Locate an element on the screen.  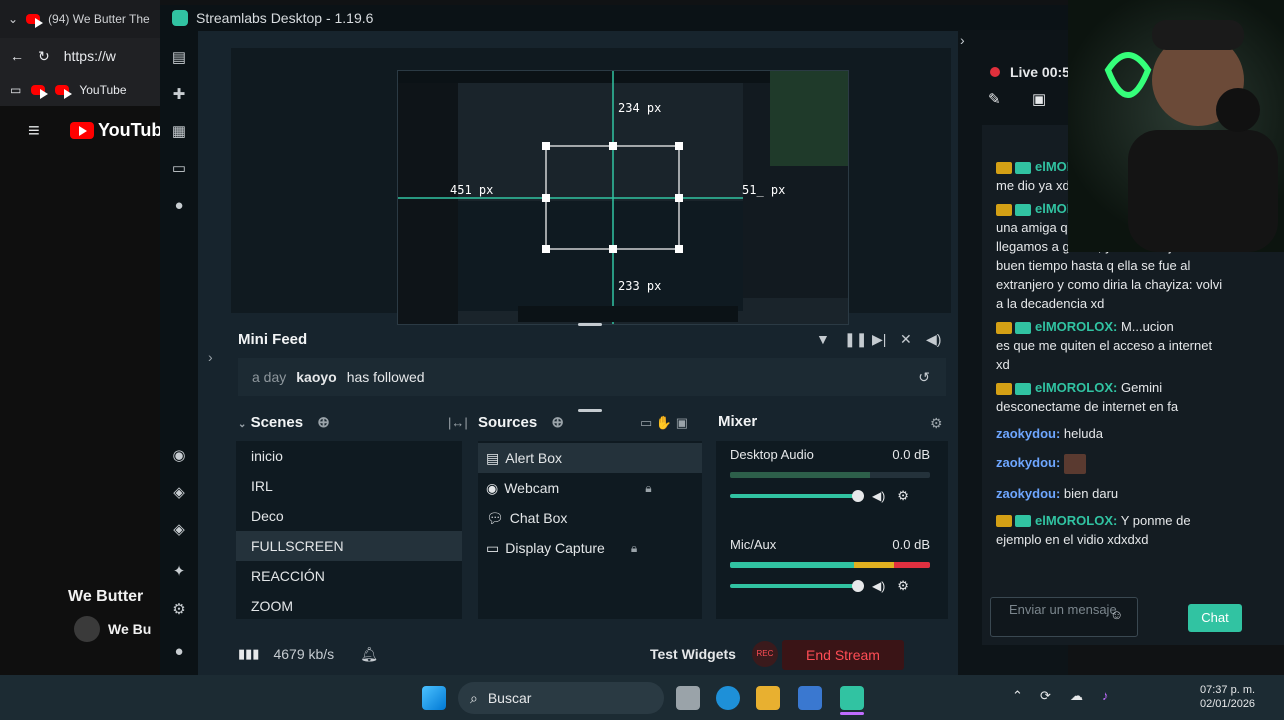
rec-button: REC is located at coordinates (764, 654).